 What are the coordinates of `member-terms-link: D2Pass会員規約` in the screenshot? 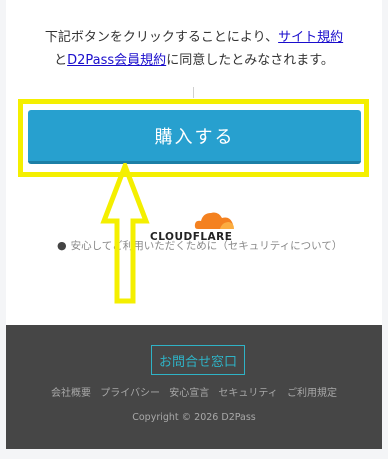 It's located at (116, 60).